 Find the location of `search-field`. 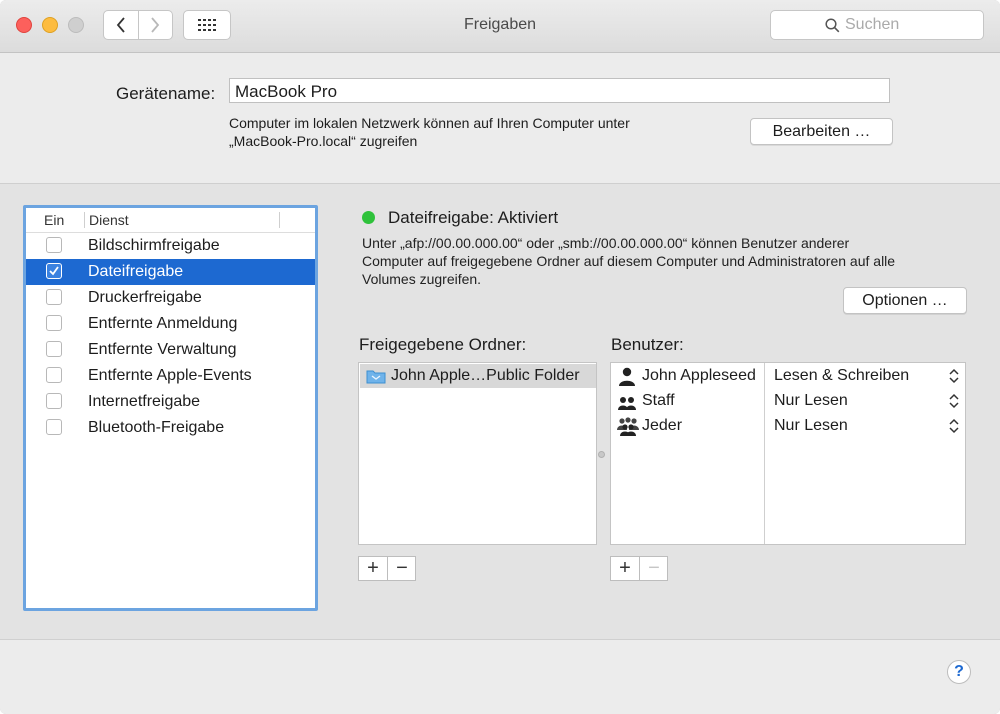

search-field is located at coordinates (877, 25).